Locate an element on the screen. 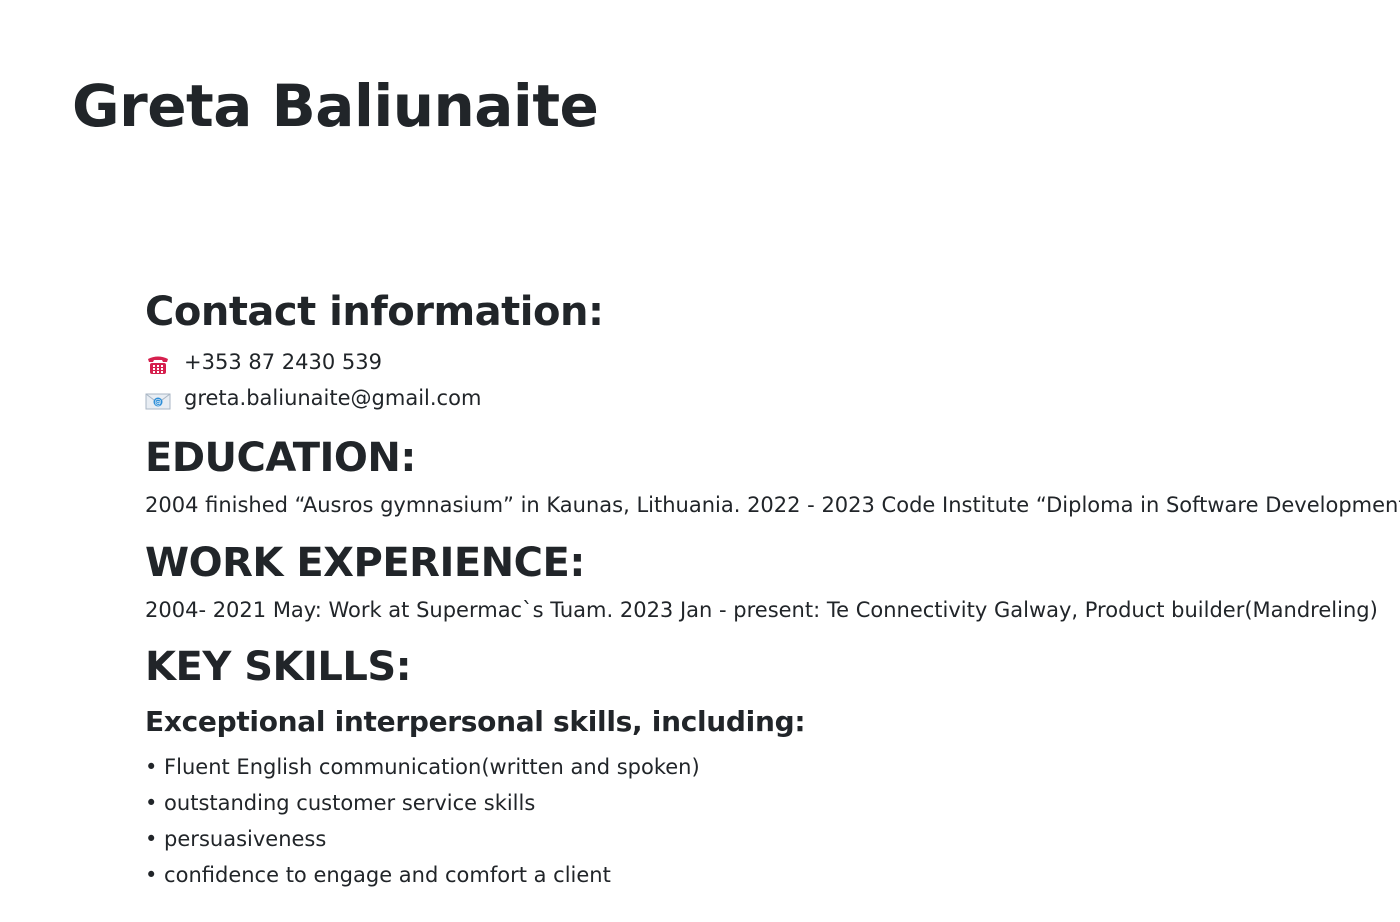 This screenshot has width=1400, height=922. education-heading: EDUCATION: is located at coordinates (280, 458).